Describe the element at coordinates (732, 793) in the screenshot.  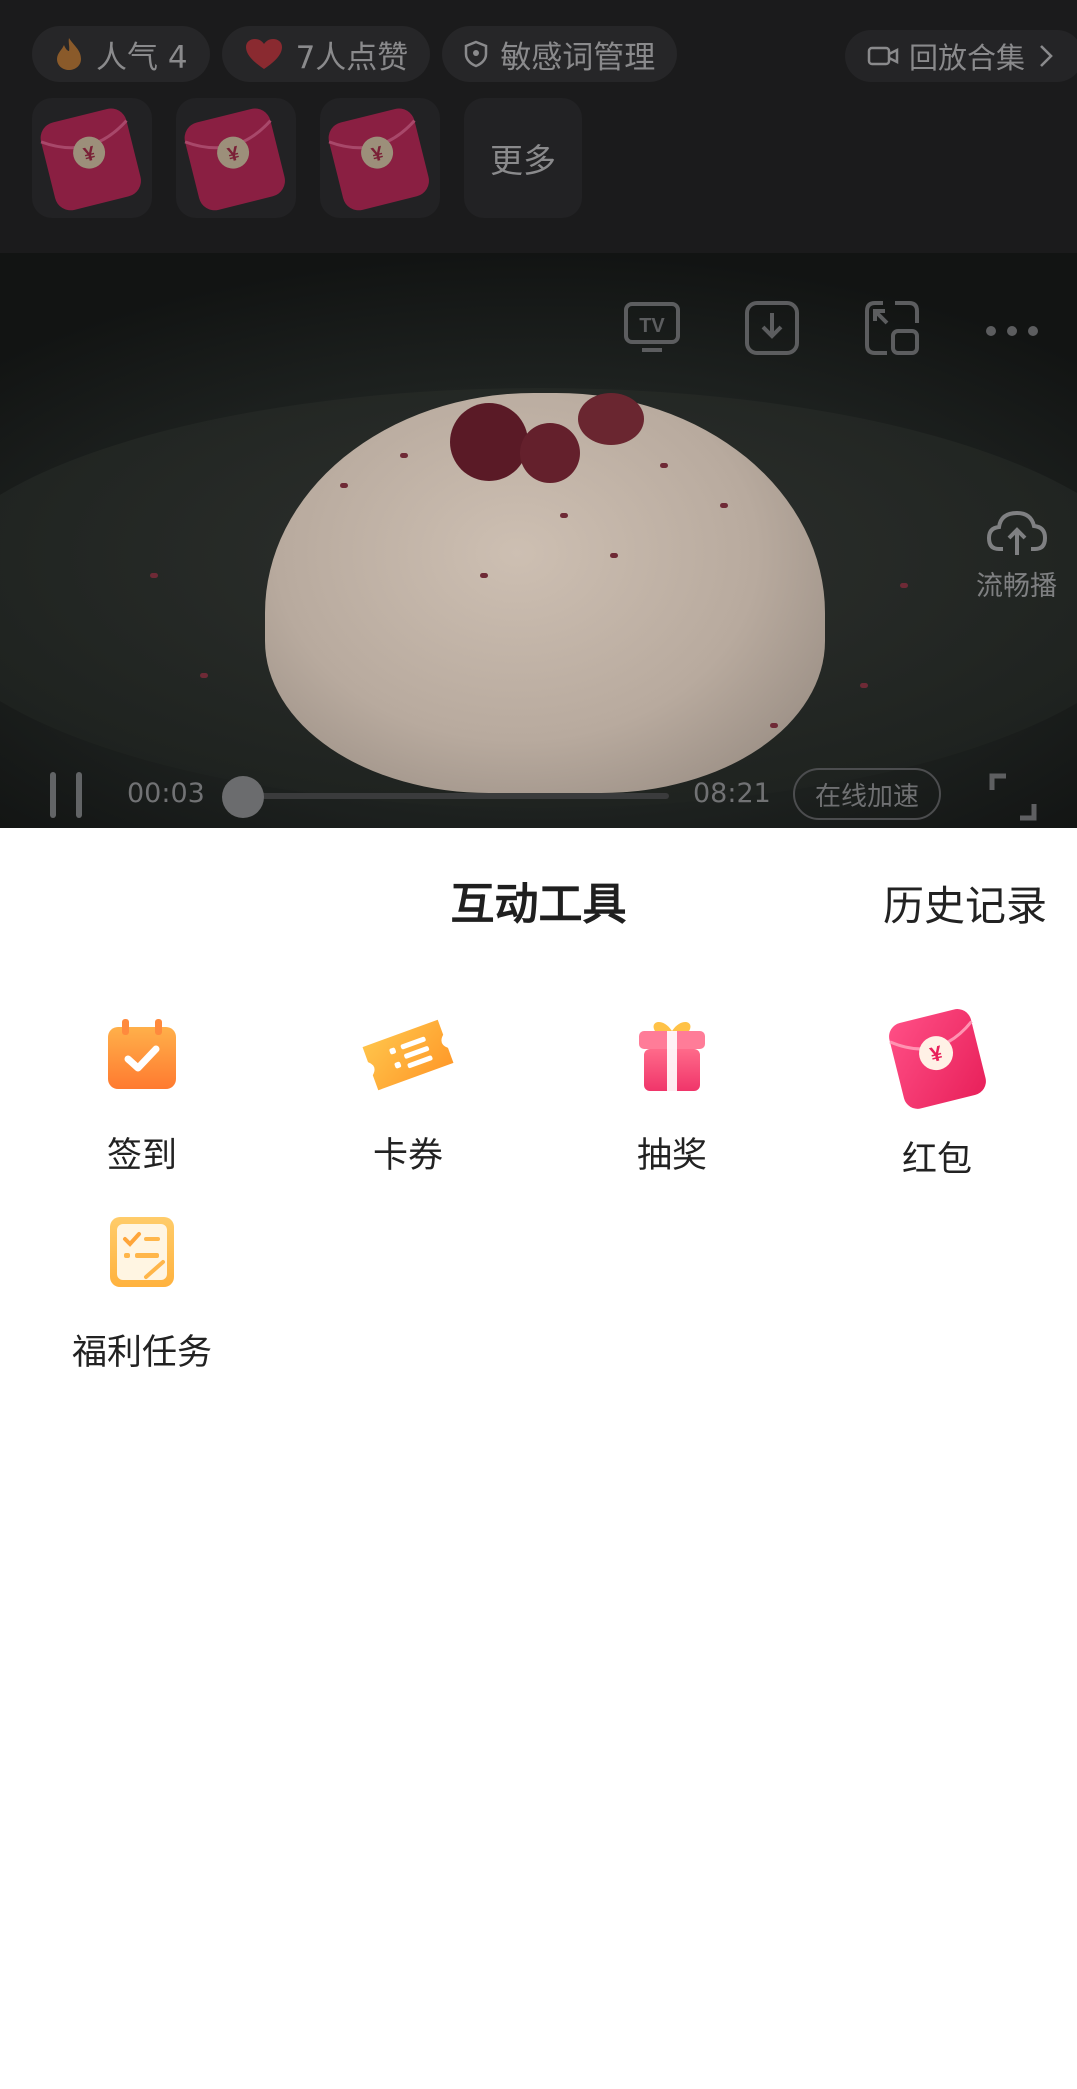
I see `total-time: 08:21` at that location.